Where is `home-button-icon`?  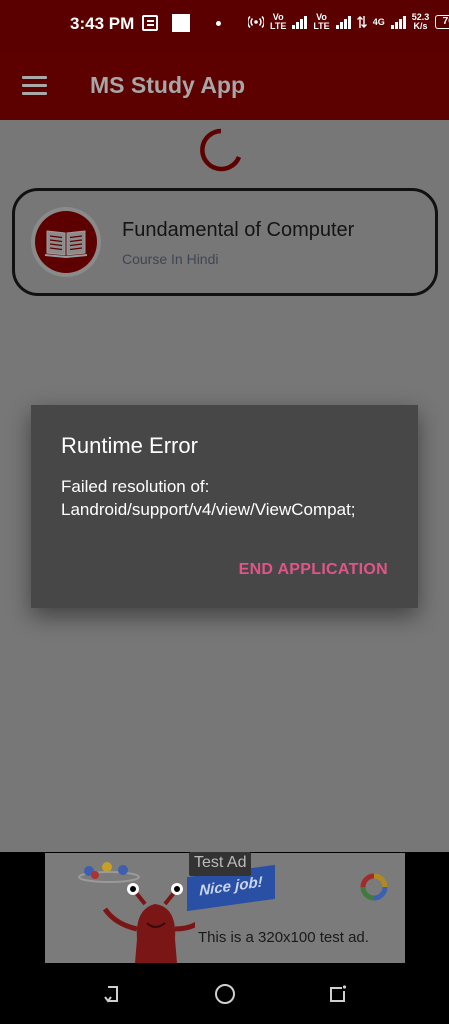
home-button-icon is located at coordinates (225, 994).